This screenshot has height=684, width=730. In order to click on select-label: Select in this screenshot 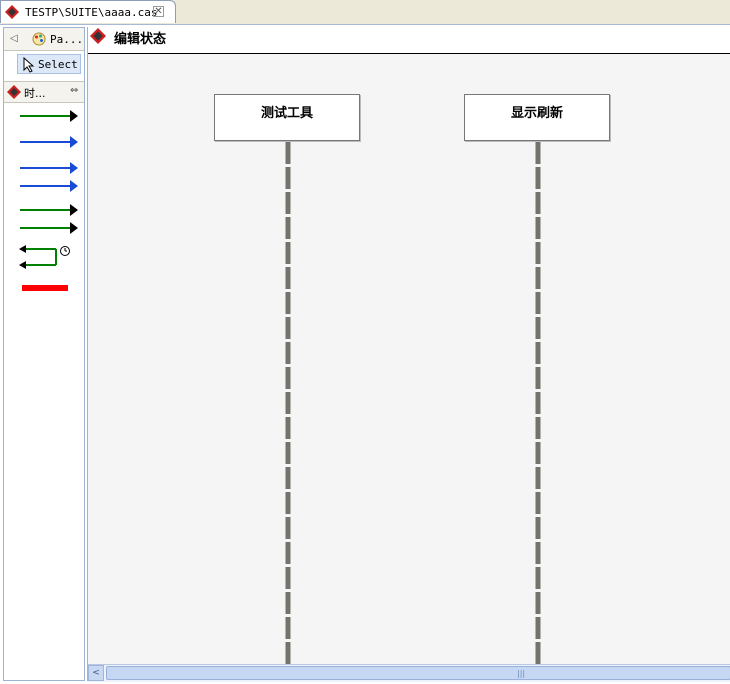, I will do `click(58, 64)`.